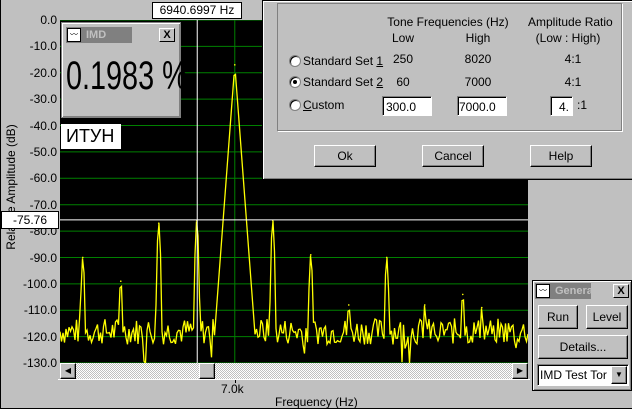 Image resolution: width=632 pixels, height=409 pixels. Describe the element at coordinates (407, 106) in the screenshot. I see `custom-low-input: 300.0` at that location.